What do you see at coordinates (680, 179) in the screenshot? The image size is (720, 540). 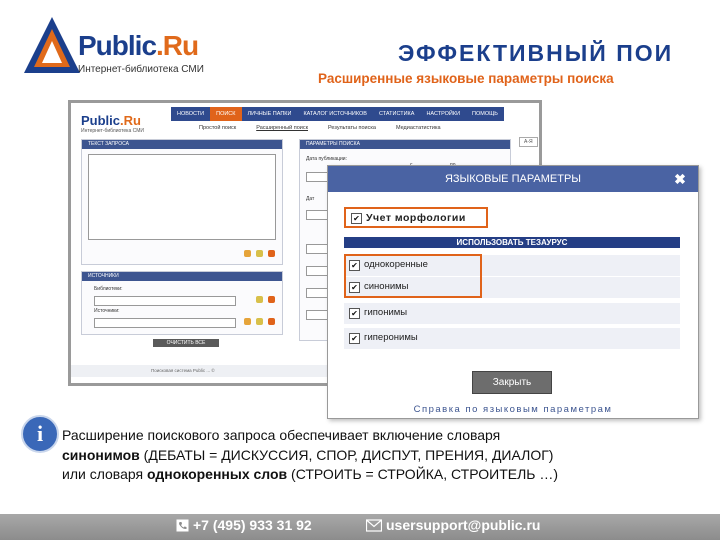 I see `close-icon: ✖` at bounding box center [680, 179].